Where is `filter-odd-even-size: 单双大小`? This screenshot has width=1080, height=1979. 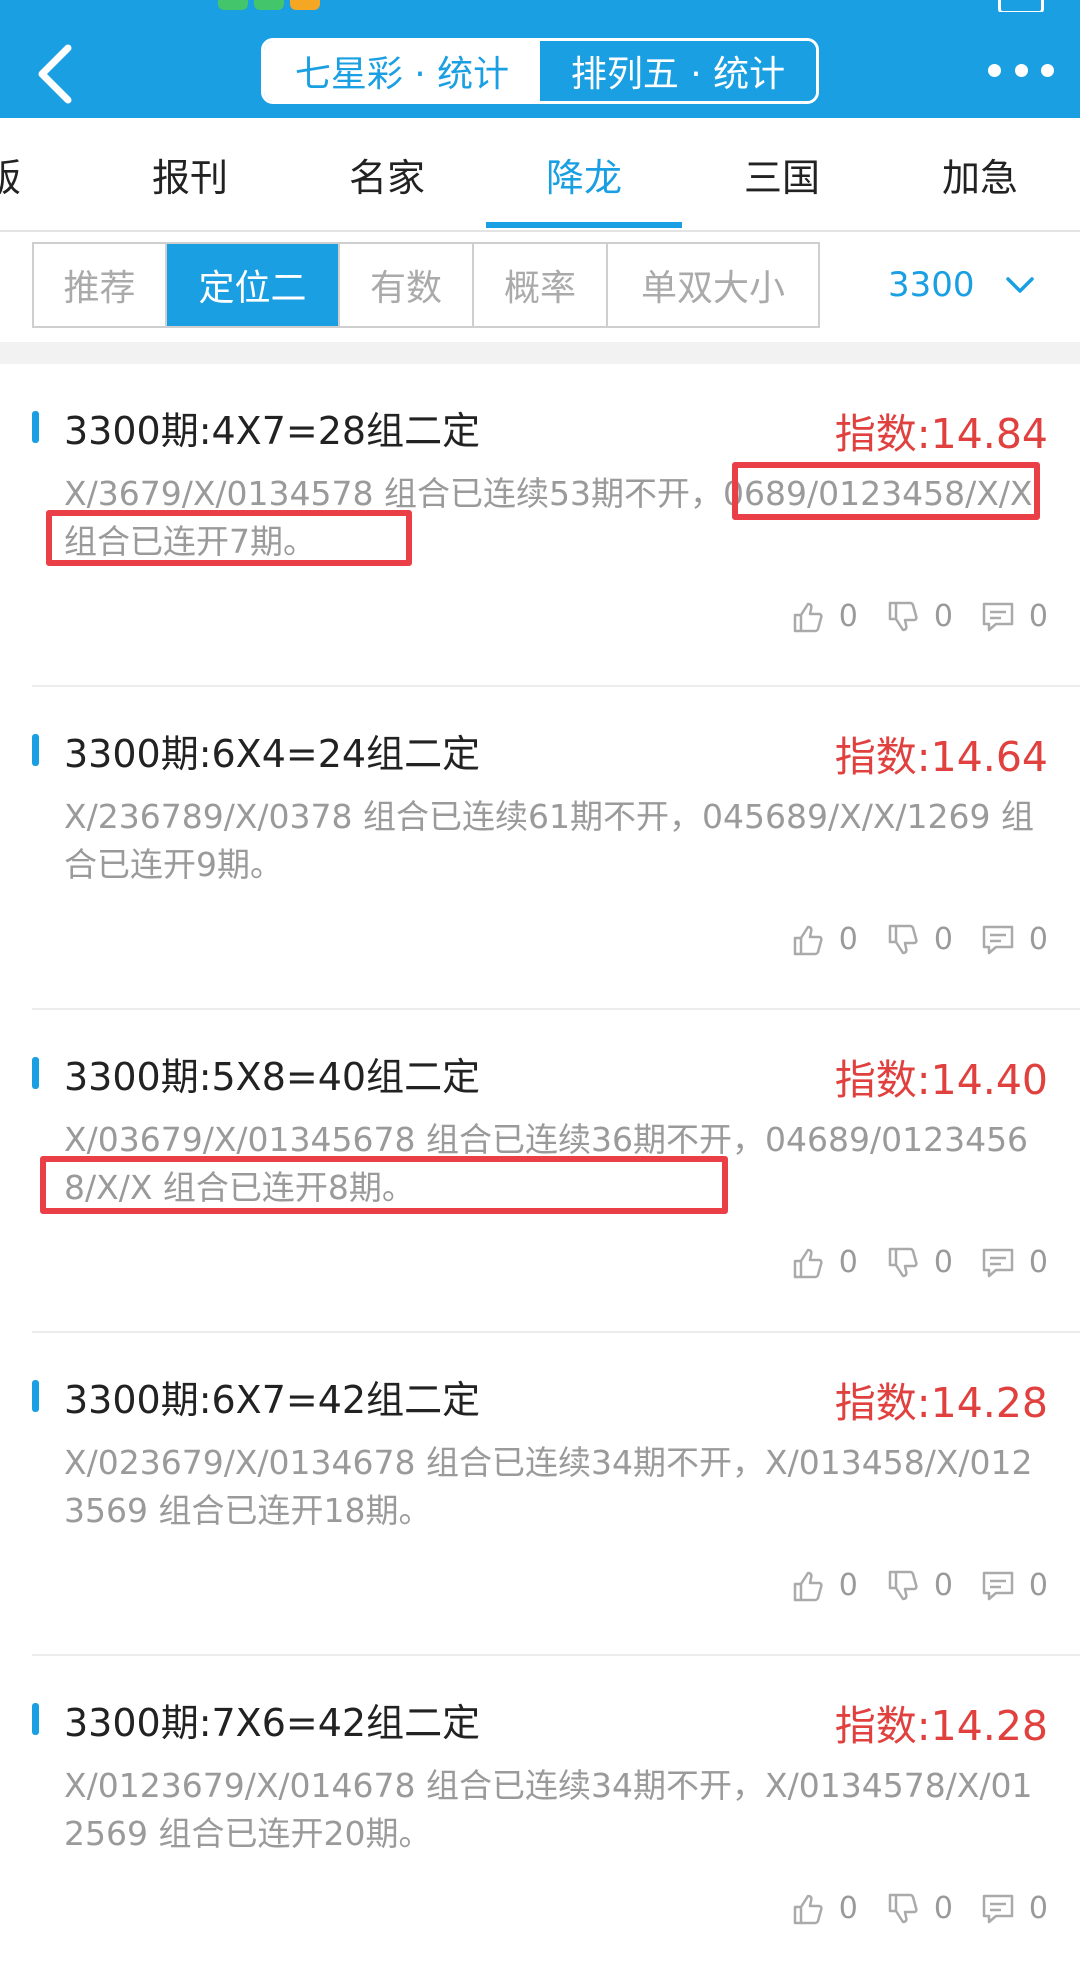
filter-odd-even-size: 单双大小 is located at coordinates (713, 285).